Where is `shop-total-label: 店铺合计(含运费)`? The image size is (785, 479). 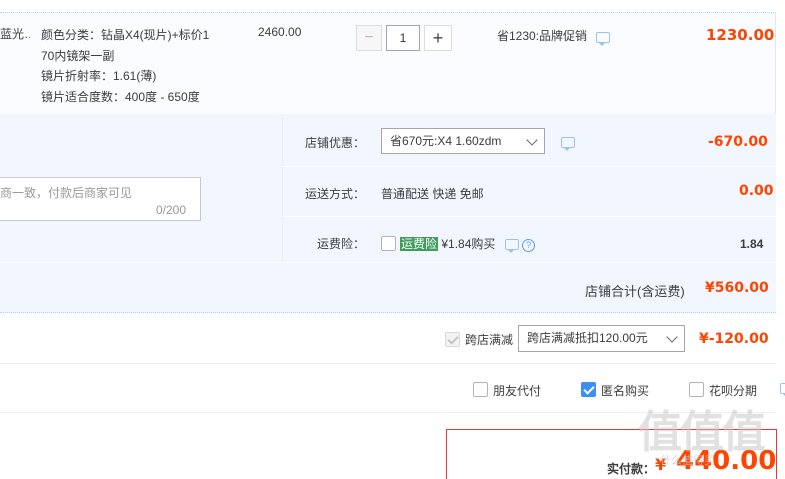 shop-total-label: 店铺合计(含运费) is located at coordinates (635, 291).